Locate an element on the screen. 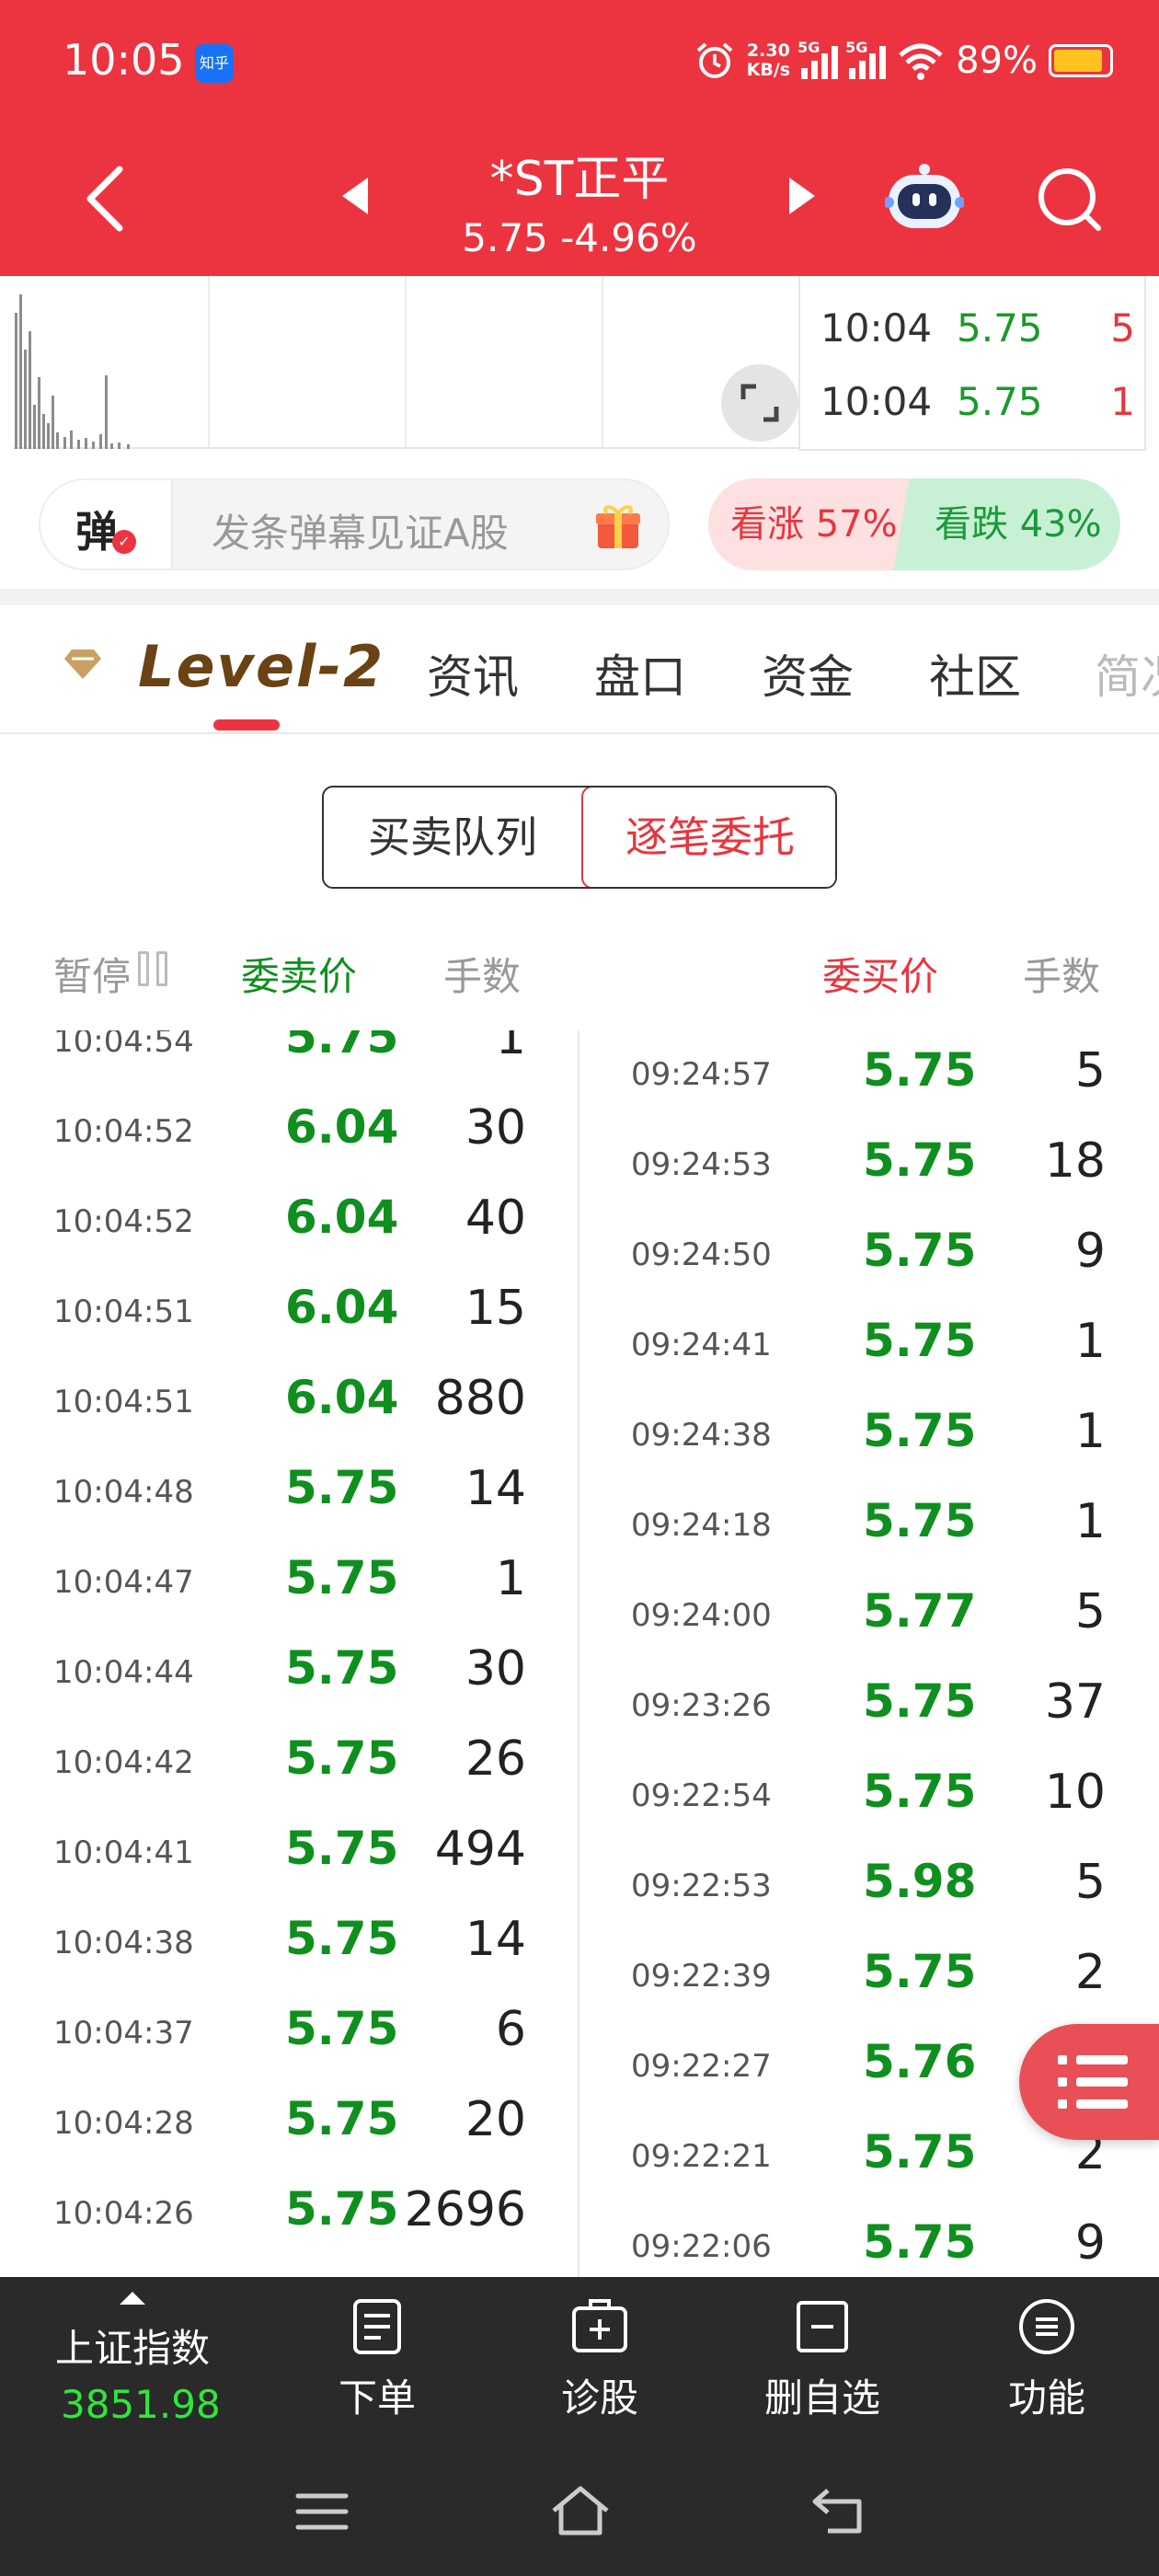  tool-label: 下单 is located at coordinates (377, 2398).